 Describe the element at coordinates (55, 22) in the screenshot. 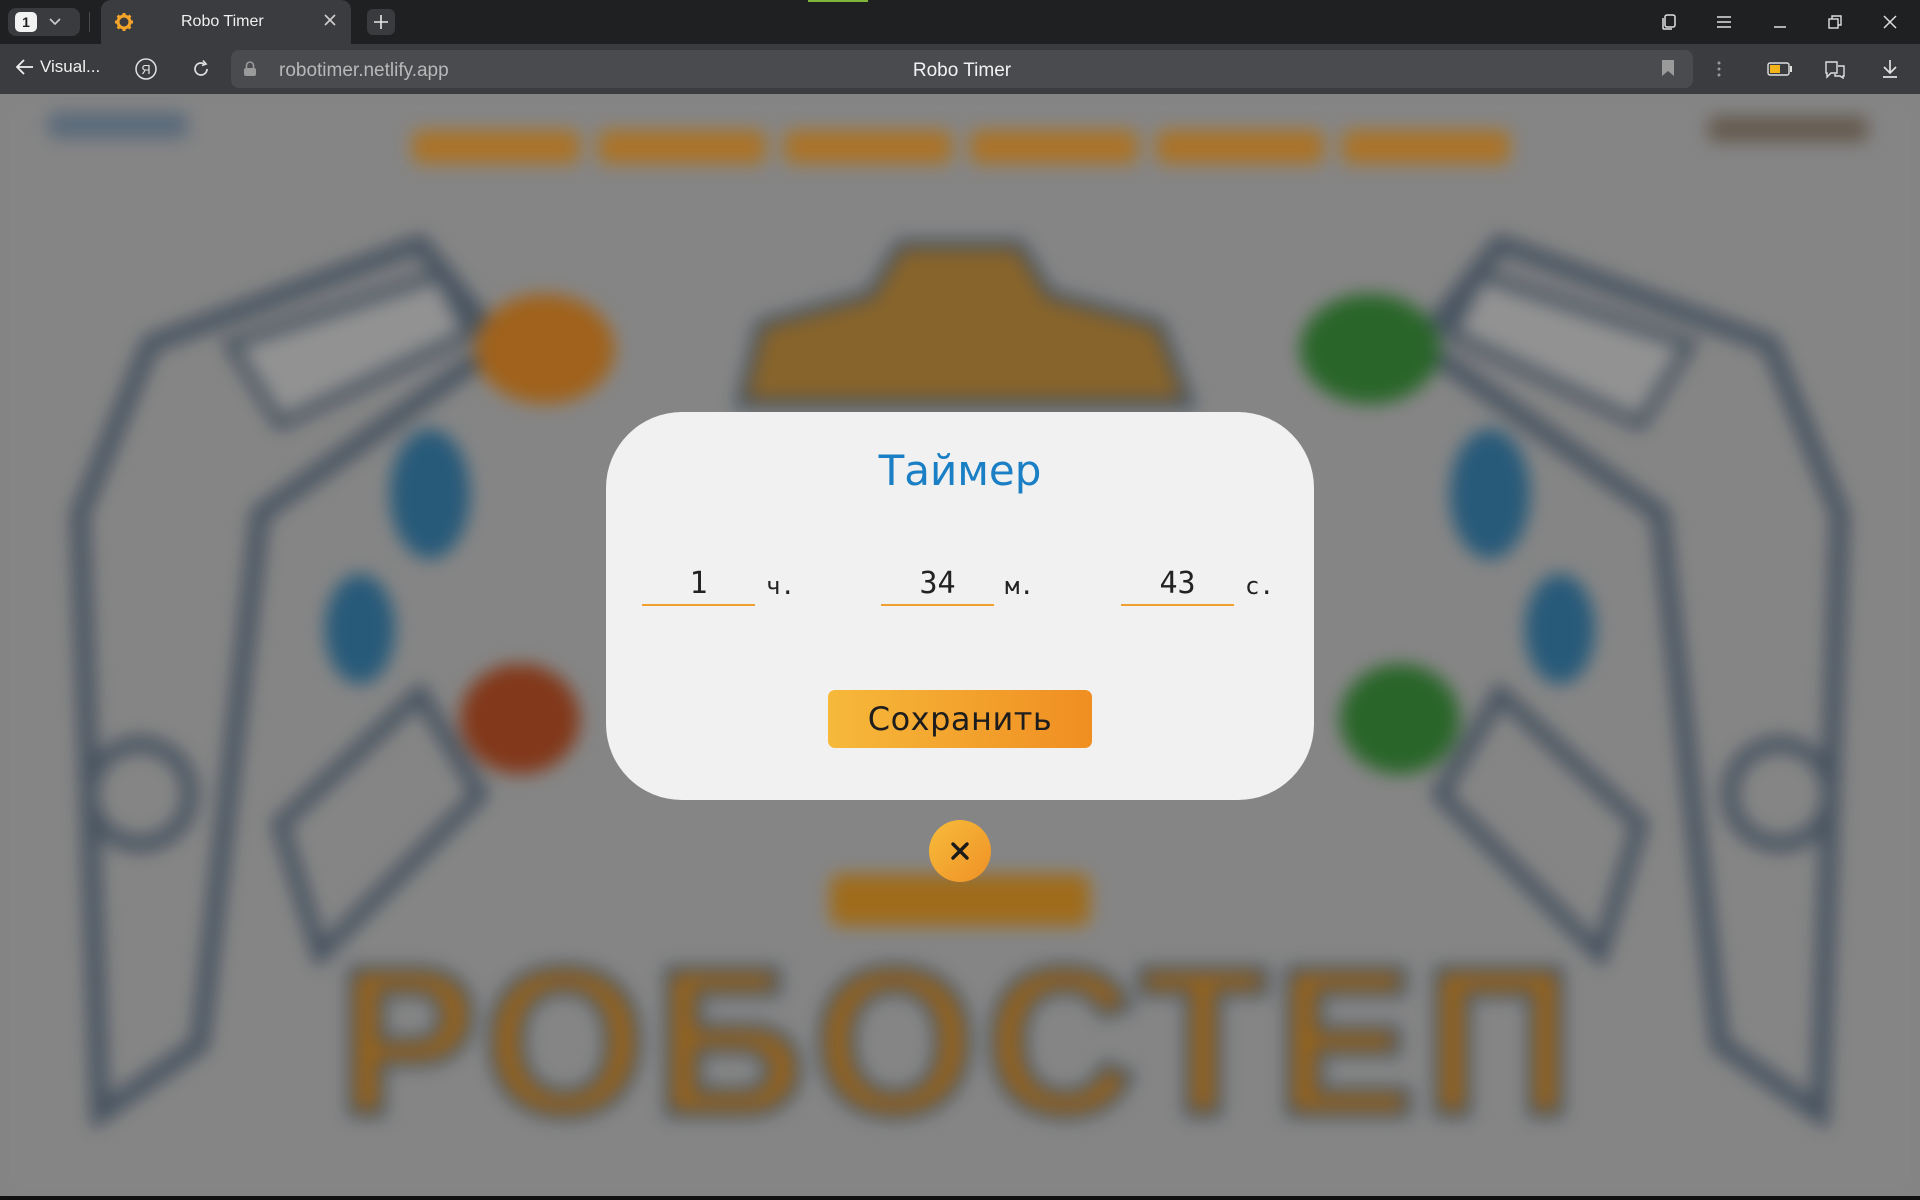

I see `chevron-down-icon` at that location.